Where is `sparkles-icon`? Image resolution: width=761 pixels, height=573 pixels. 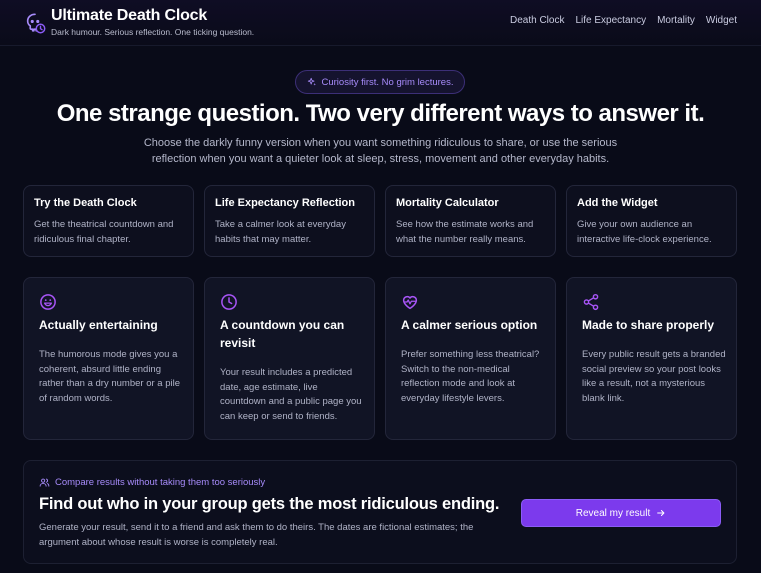 sparkles-icon is located at coordinates (311, 81).